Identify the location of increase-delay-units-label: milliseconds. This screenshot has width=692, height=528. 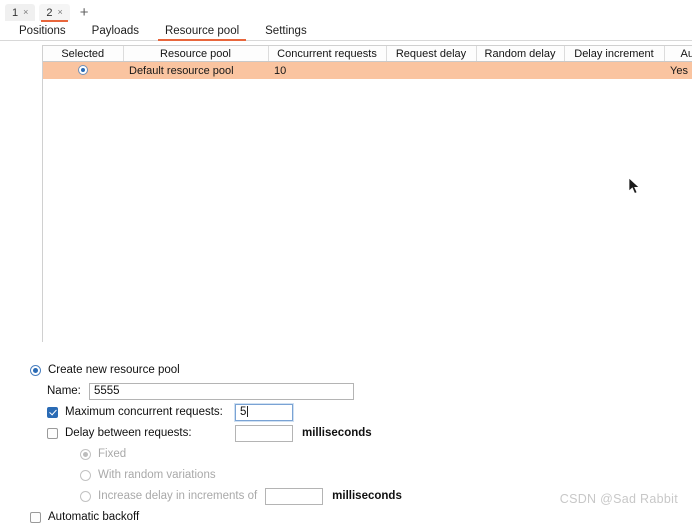
(367, 496).